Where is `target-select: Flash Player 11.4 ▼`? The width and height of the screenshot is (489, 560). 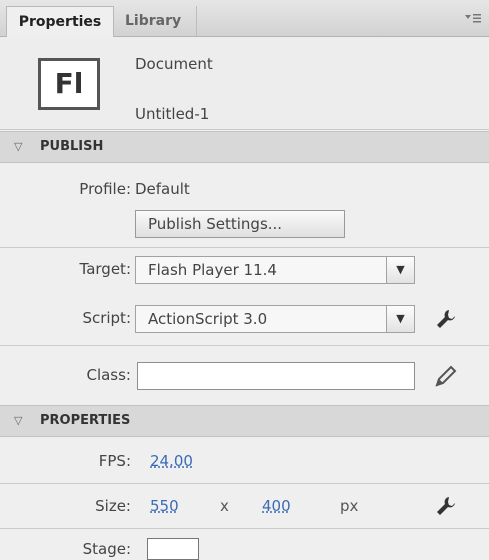 target-select: Flash Player 11.4 ▼ is located at coordinates (275, 270).